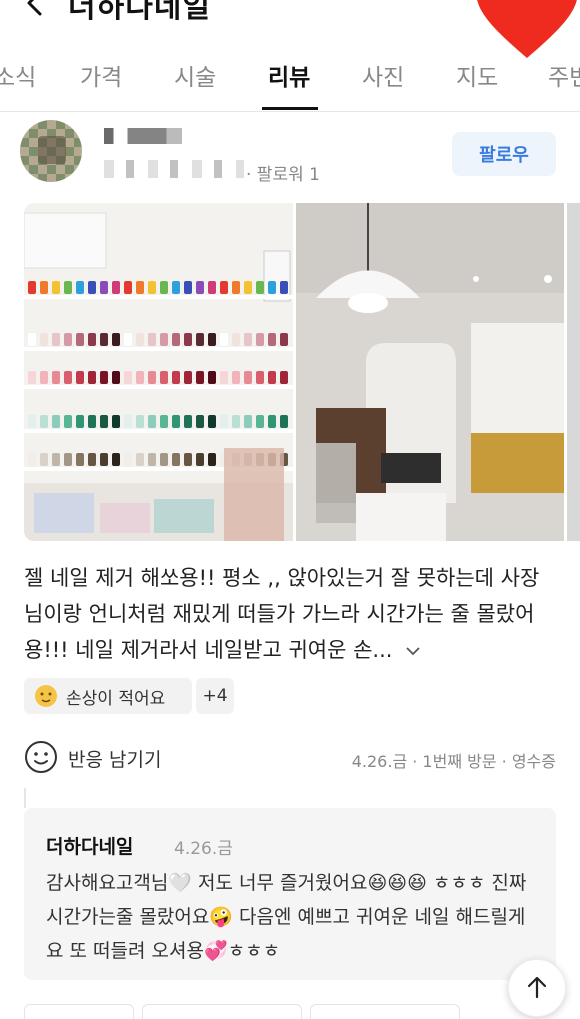 This screenshot has width=580, height=1019. What do you see at coordinates (116, 698) in the screenshot?
I see `keyword-label: 손상이 적어요` at bounding box center [116, 698].